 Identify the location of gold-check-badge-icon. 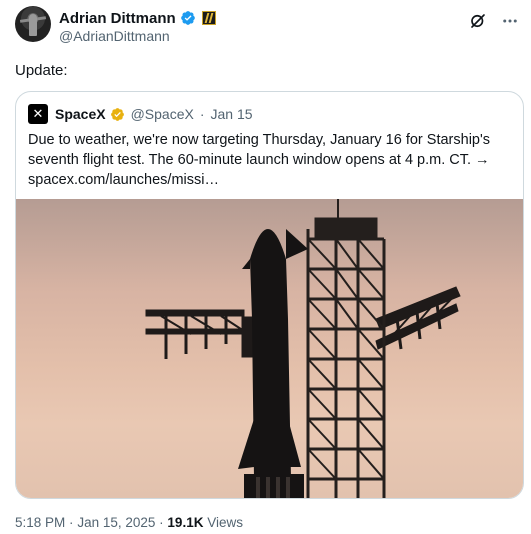
(117, 114).